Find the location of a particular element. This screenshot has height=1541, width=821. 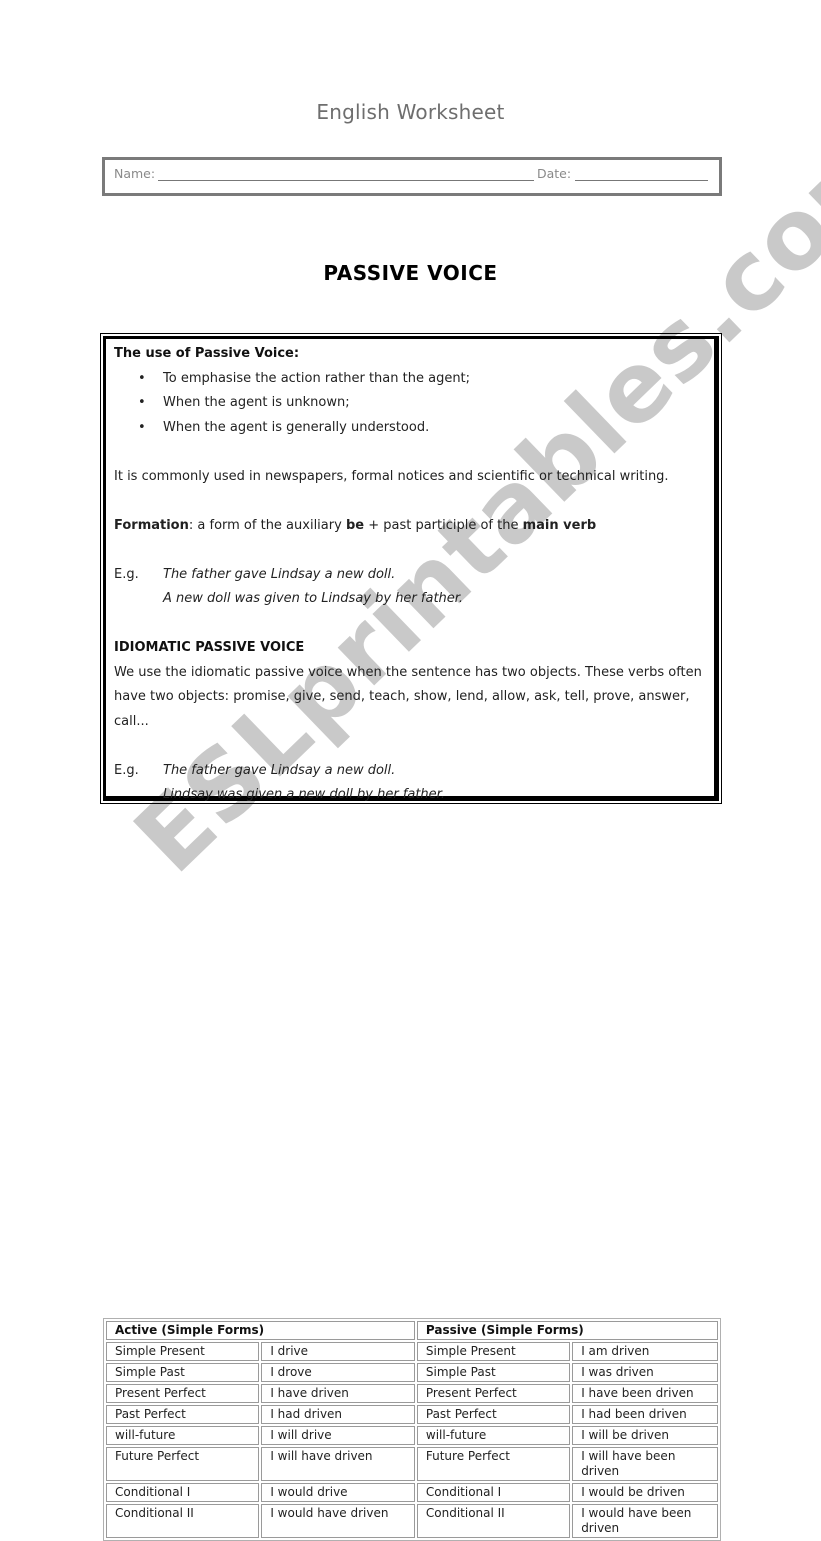

formation-label: Formation is located at coordinates (151, 525).